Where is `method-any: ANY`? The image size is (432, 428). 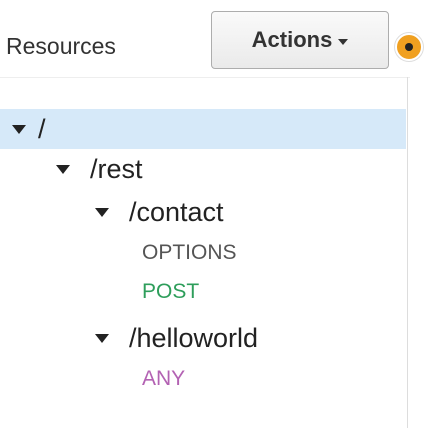
method-any: ANY is located at coordinates (163, 379).